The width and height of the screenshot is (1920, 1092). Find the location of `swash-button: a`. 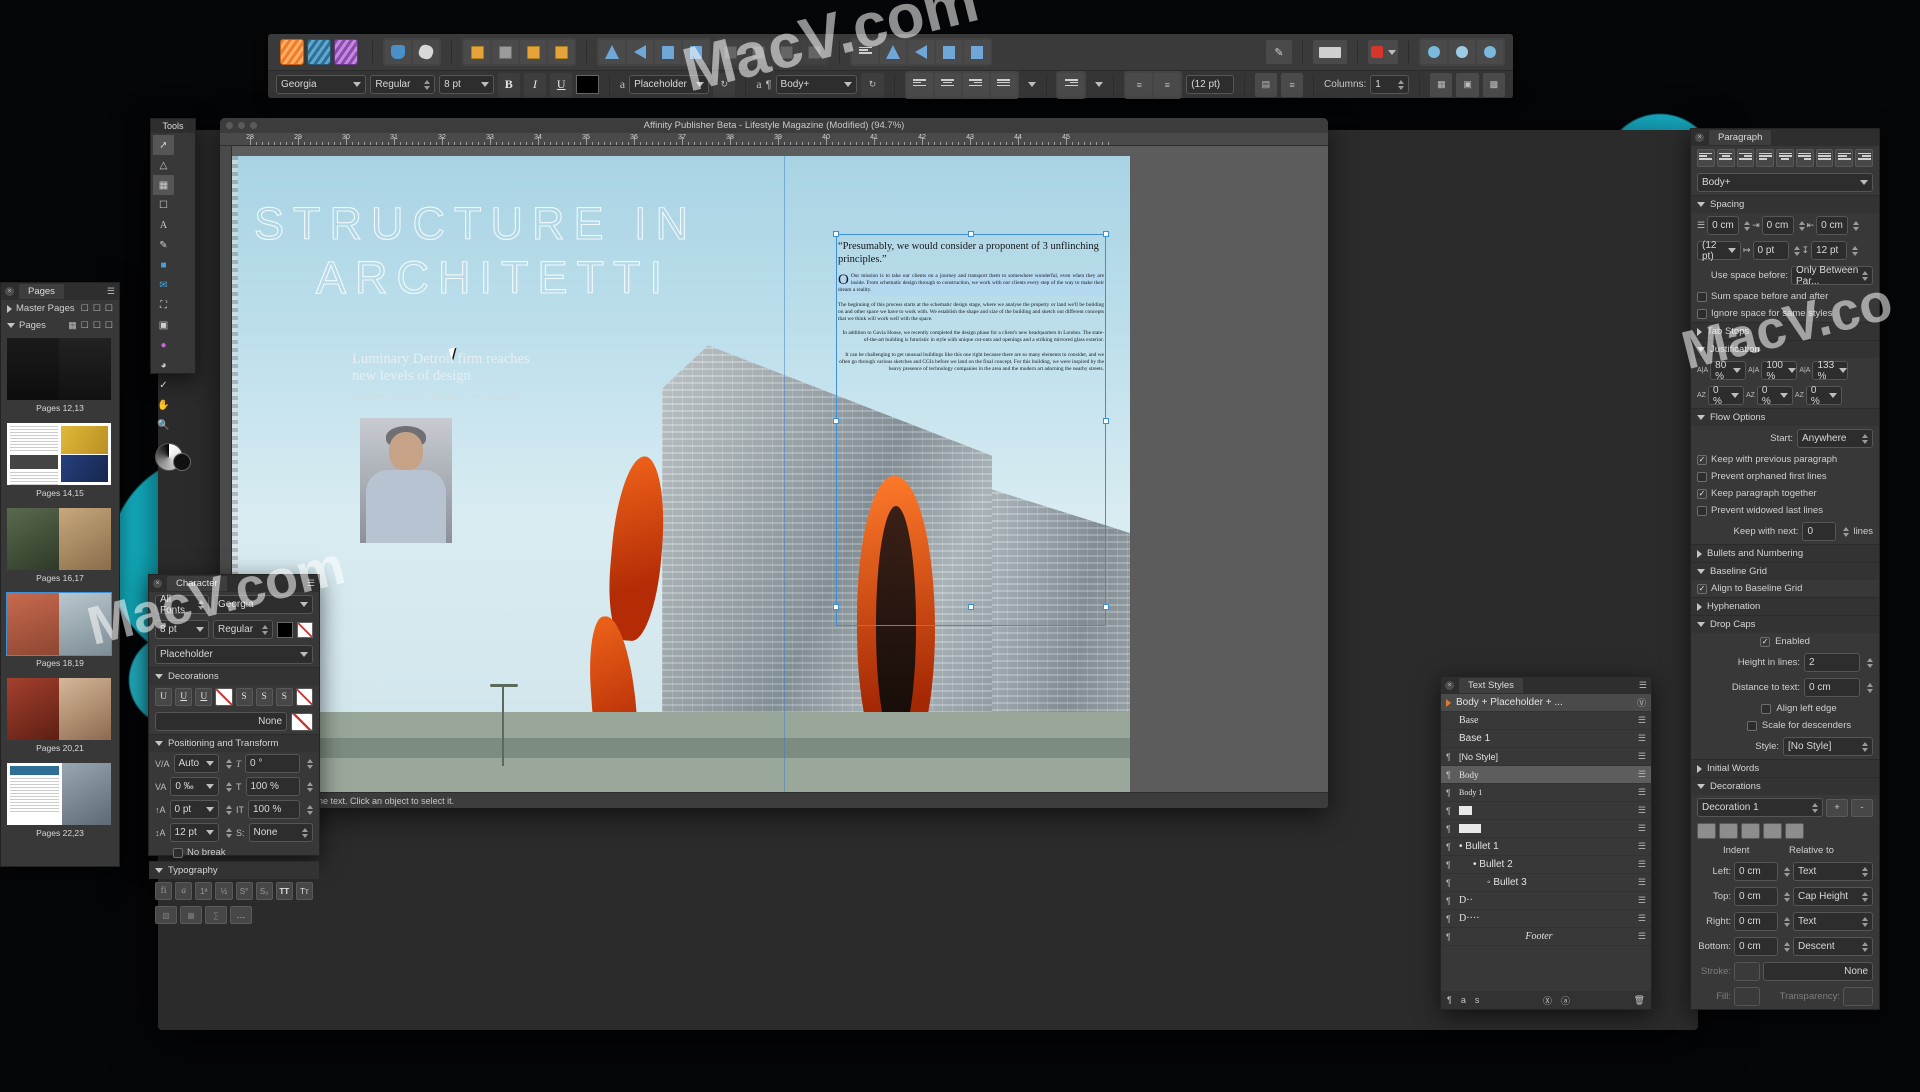

swash-button: a is located at coordinates (184, 891).